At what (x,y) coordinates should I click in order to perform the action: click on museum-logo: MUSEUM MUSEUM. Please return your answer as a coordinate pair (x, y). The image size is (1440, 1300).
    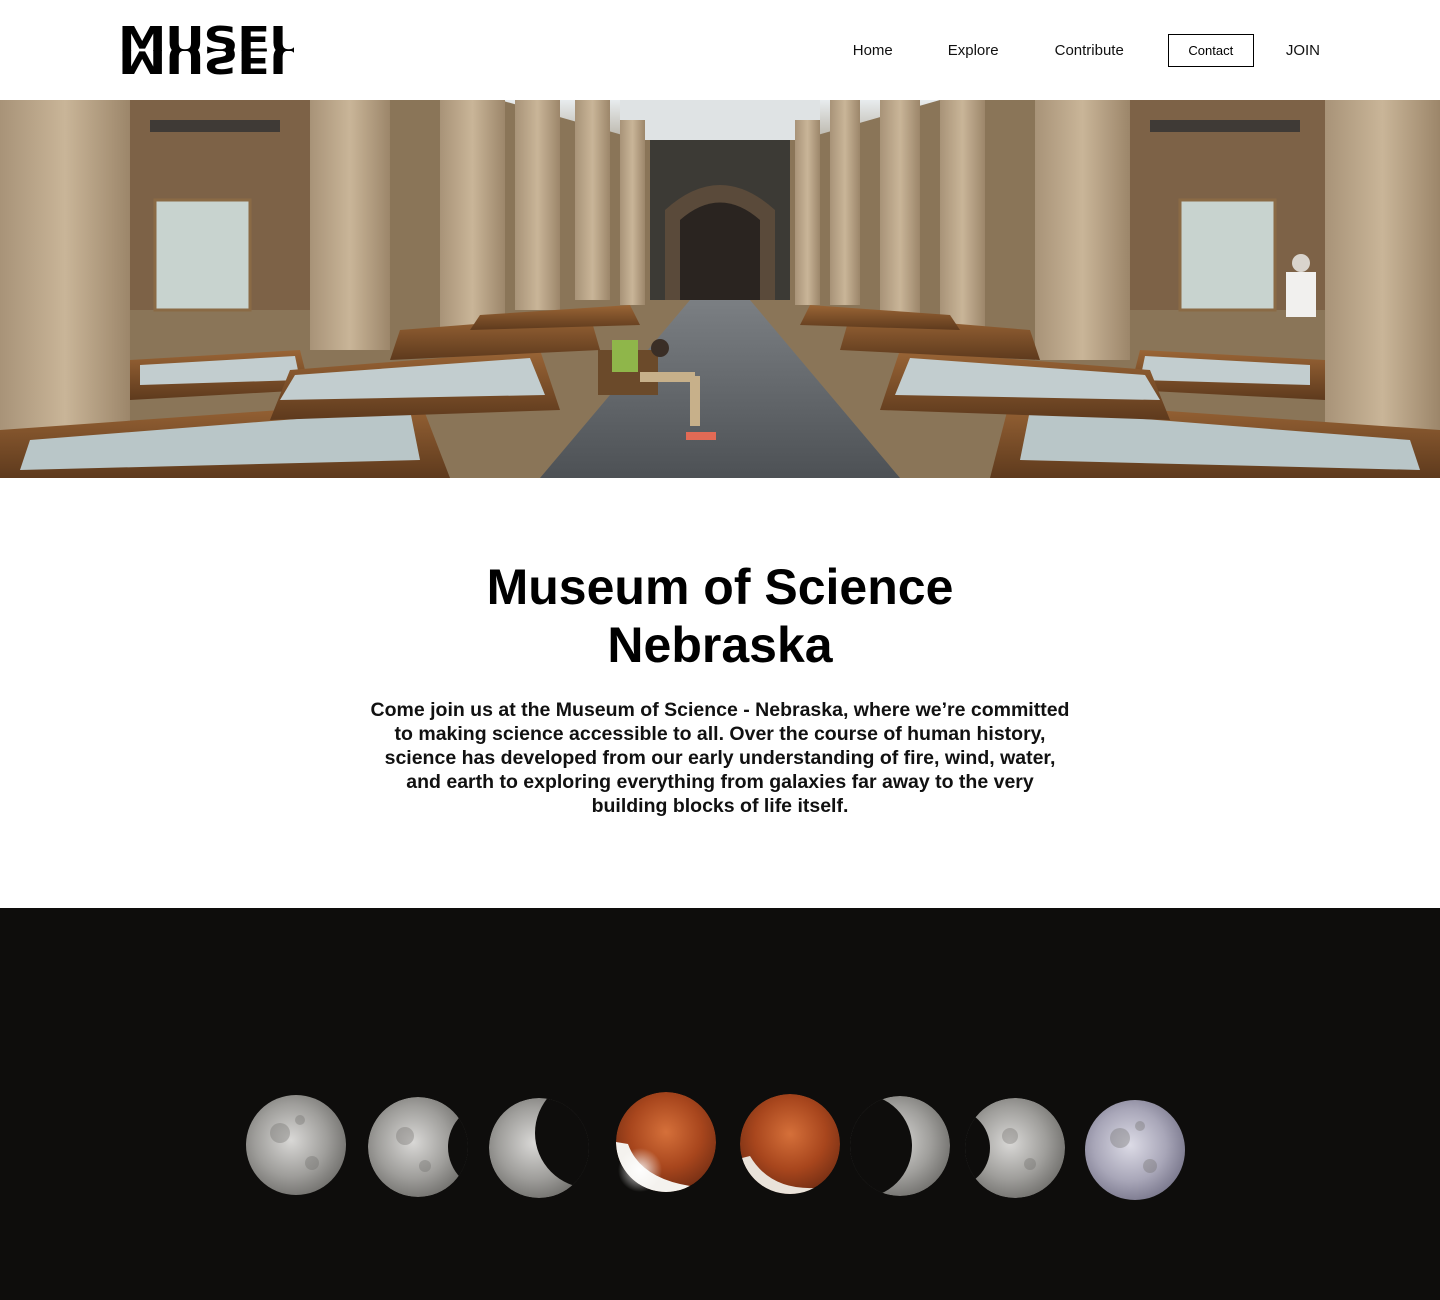
    Looking at the image, I should click on (206, 51).